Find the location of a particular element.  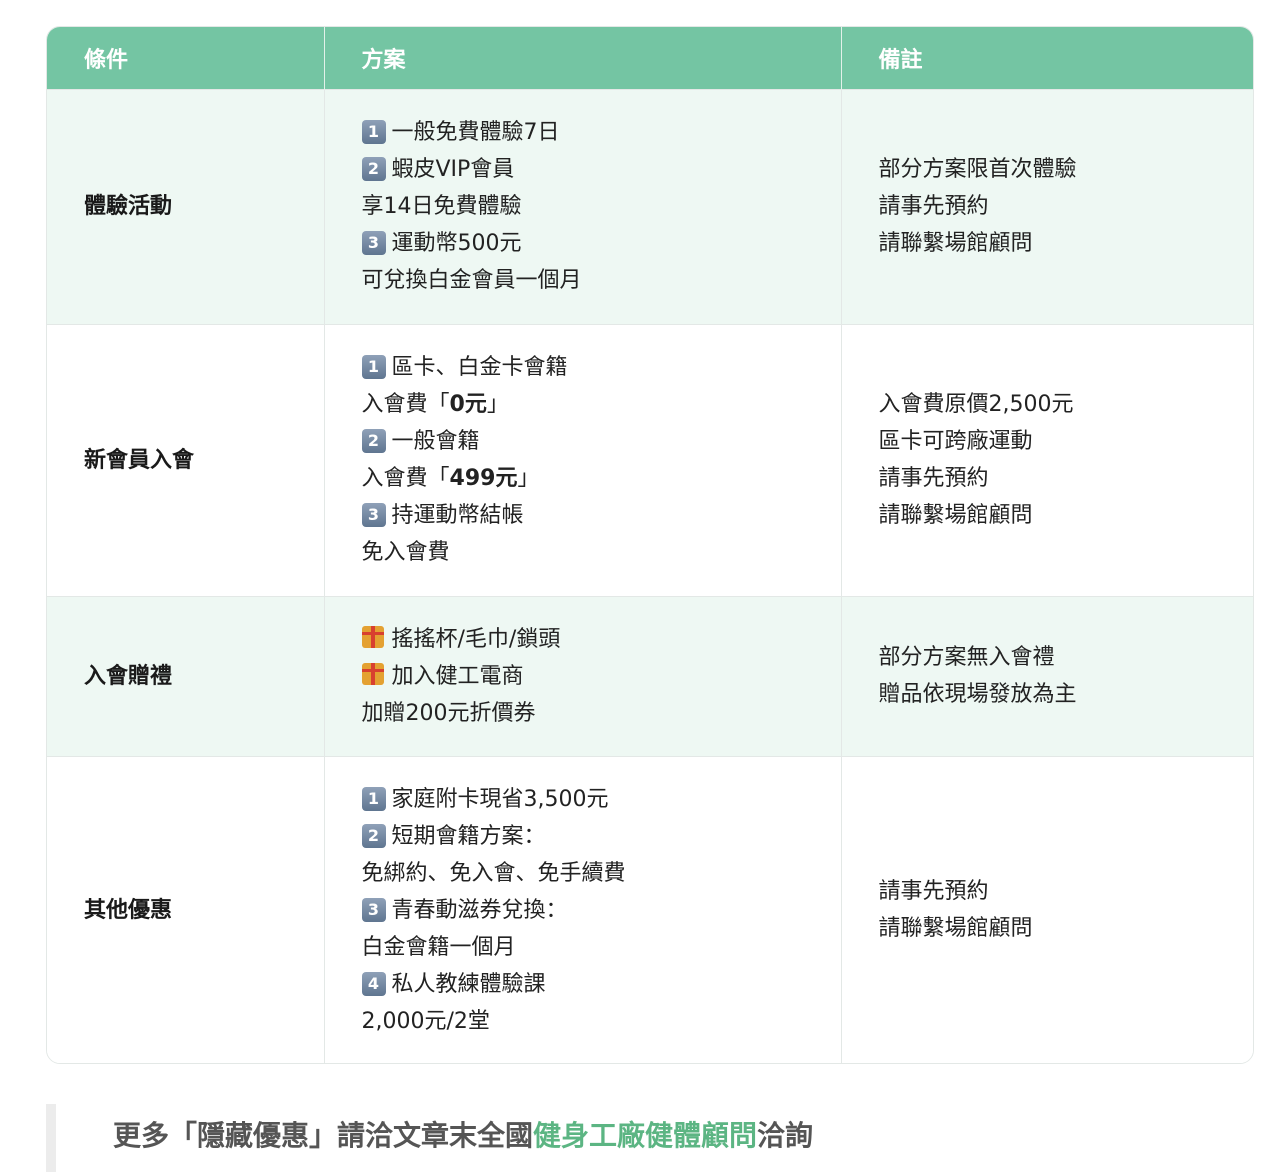

fee-amount: 499元 is located at coordinates (483, 478).